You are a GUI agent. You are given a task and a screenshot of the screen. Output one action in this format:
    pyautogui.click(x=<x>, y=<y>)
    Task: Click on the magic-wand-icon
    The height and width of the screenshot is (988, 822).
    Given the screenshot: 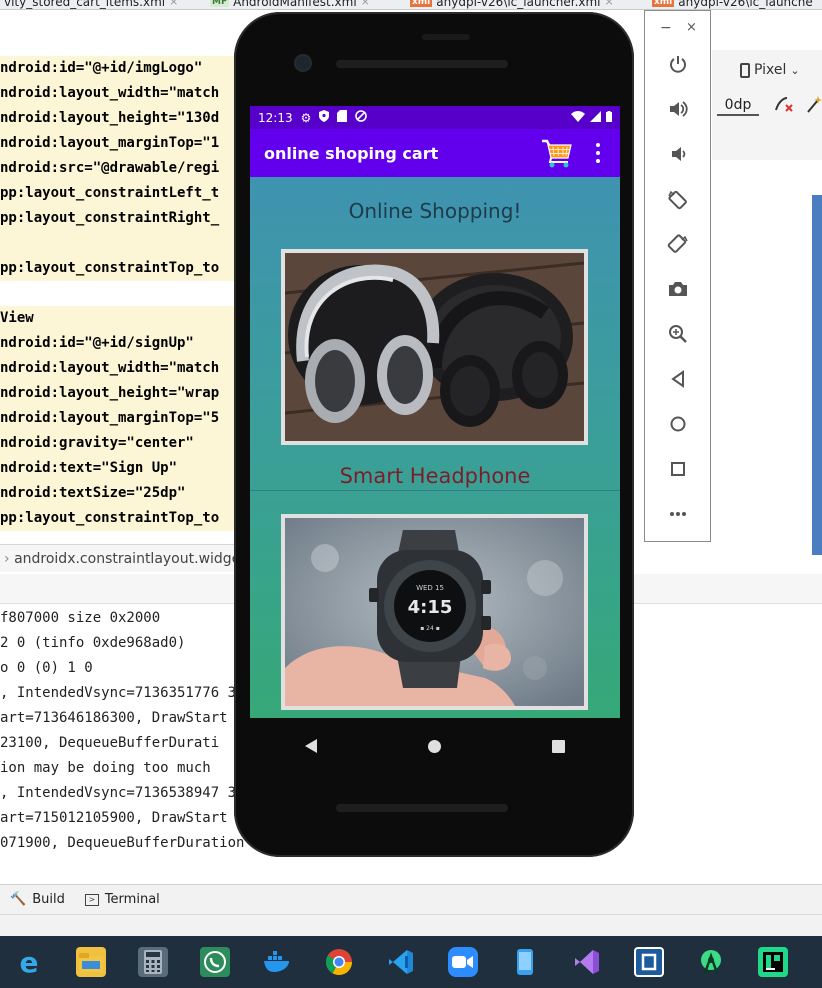 What is the action you would take?
    pyautogui.click(x=814, y=106)
    